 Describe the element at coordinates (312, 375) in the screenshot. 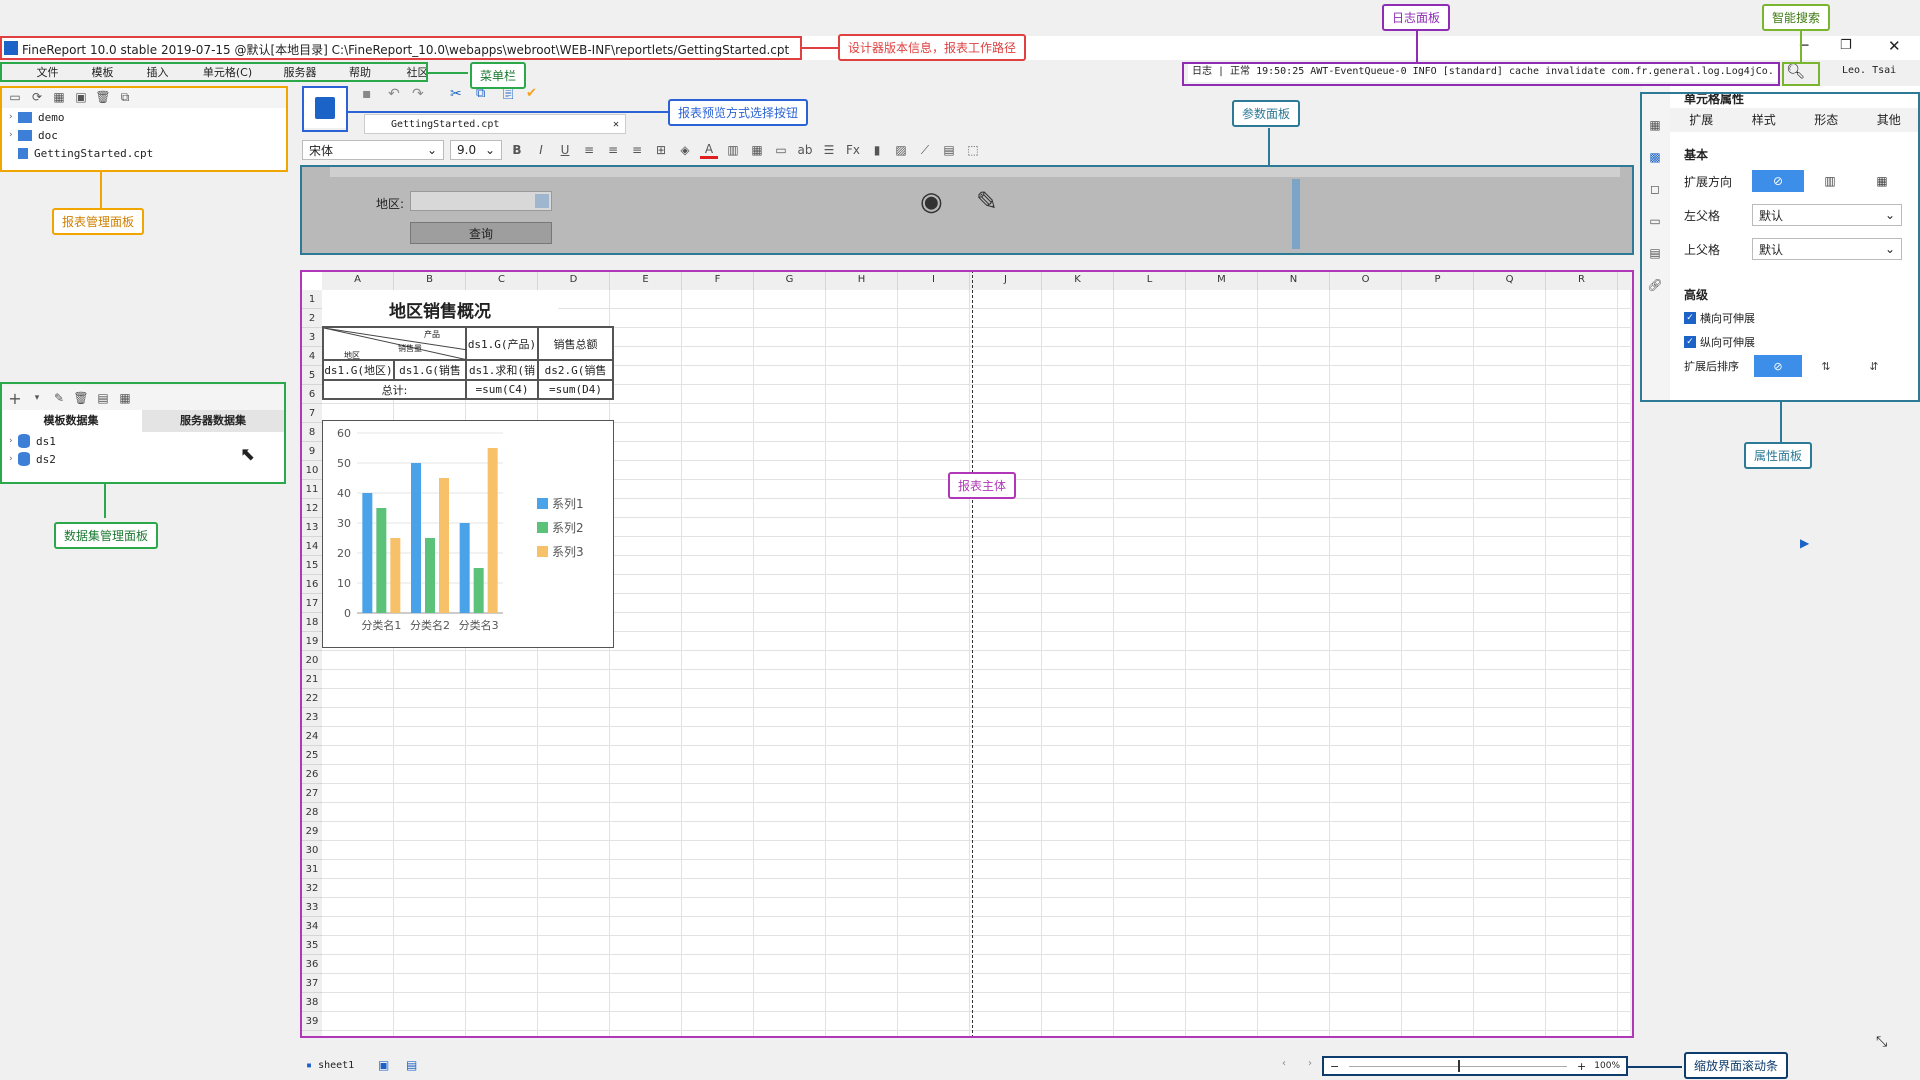

I see `row-header: 5` at that location.